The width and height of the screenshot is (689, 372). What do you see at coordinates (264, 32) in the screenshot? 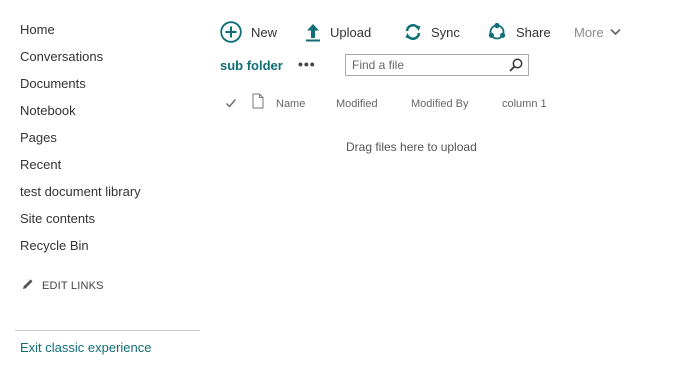
I see `new-button-label: New` at bounding box center [264, 32].